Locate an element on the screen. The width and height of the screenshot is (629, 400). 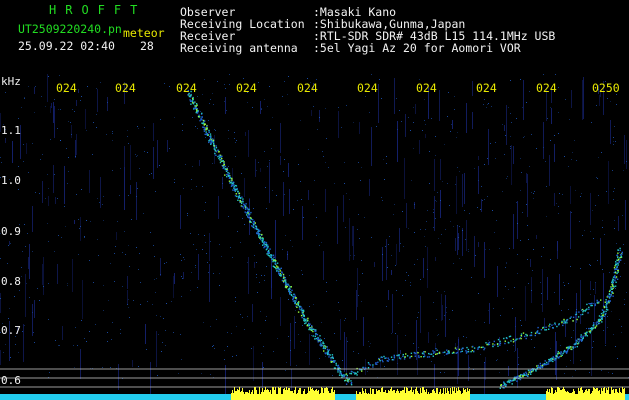
hrofft-logo: HROFFT is located at coordinates (98, 10).